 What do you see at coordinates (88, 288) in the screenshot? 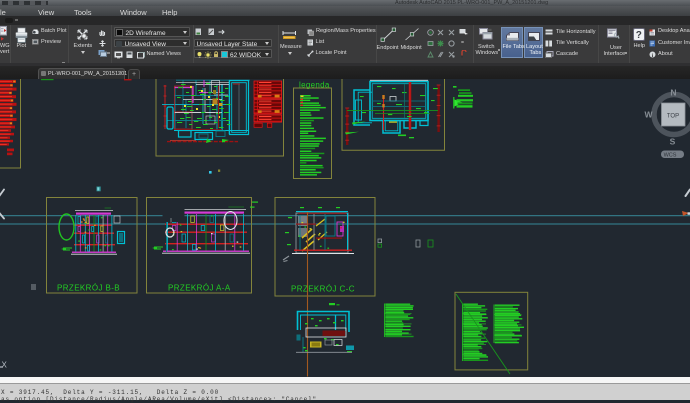
I see `svg-text: PRZEKRÓJ B-B` at bounding box center [88, 288].